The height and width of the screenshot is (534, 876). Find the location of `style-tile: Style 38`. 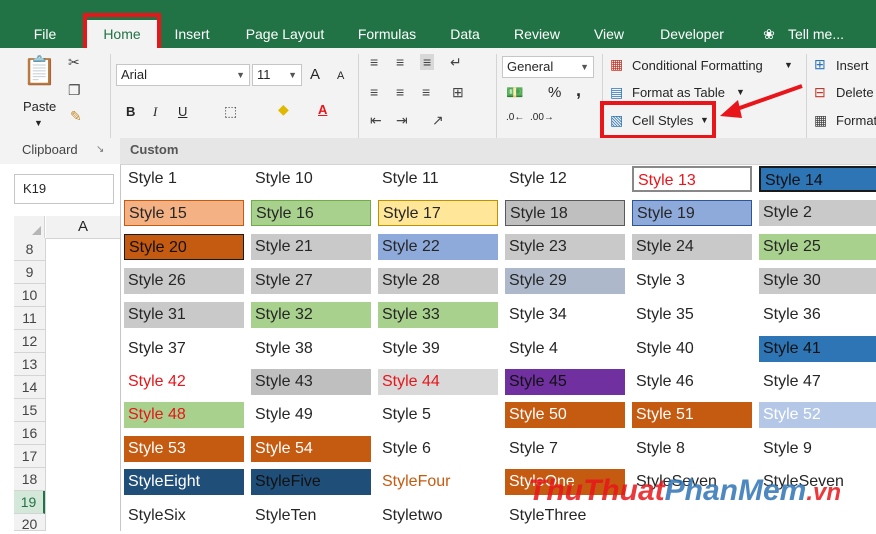

style-tile: Style 38 is located at coordinates (311, 349).